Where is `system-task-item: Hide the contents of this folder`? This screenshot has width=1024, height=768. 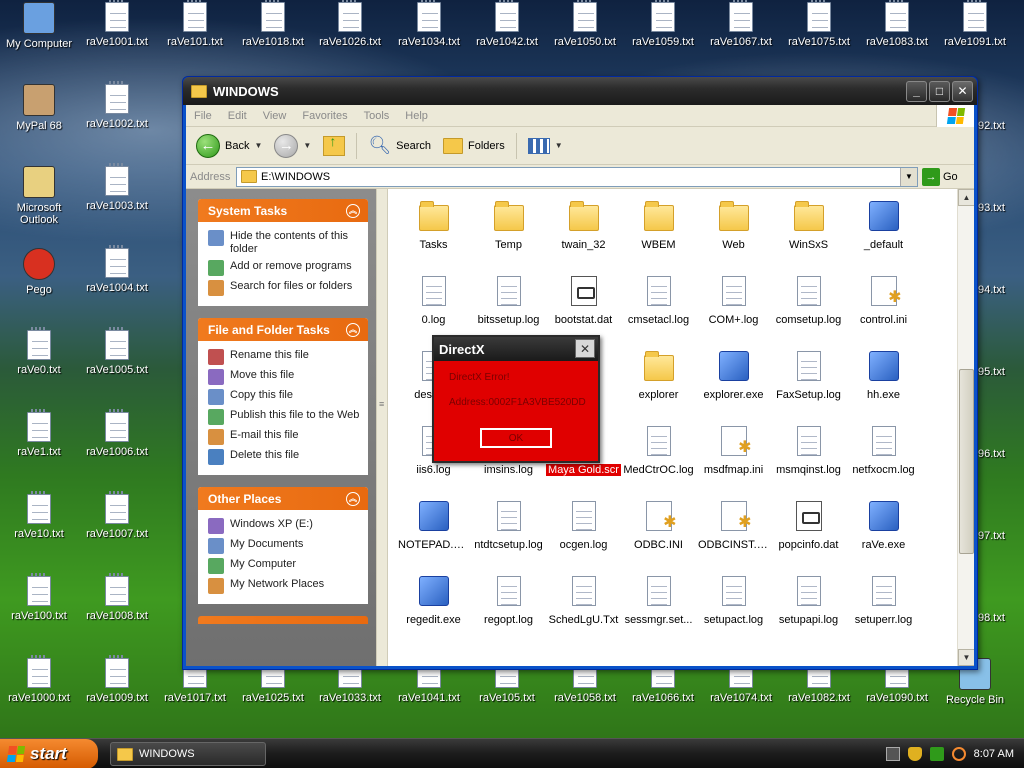
system-task-item: Hide the contents of this folder is located at coordinates (285, 243).